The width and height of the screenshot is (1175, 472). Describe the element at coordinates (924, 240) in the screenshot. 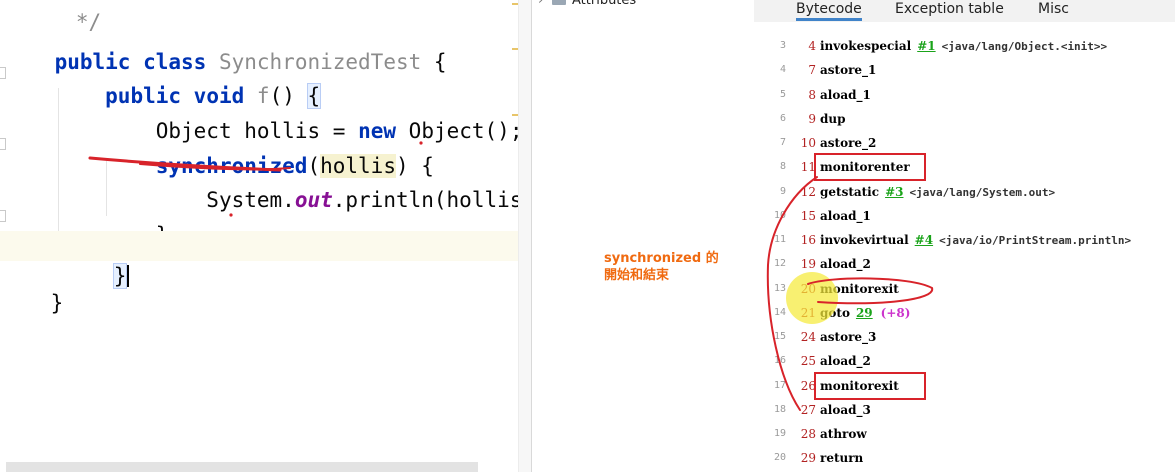

I see `constant-pool-link: #4` at that location.